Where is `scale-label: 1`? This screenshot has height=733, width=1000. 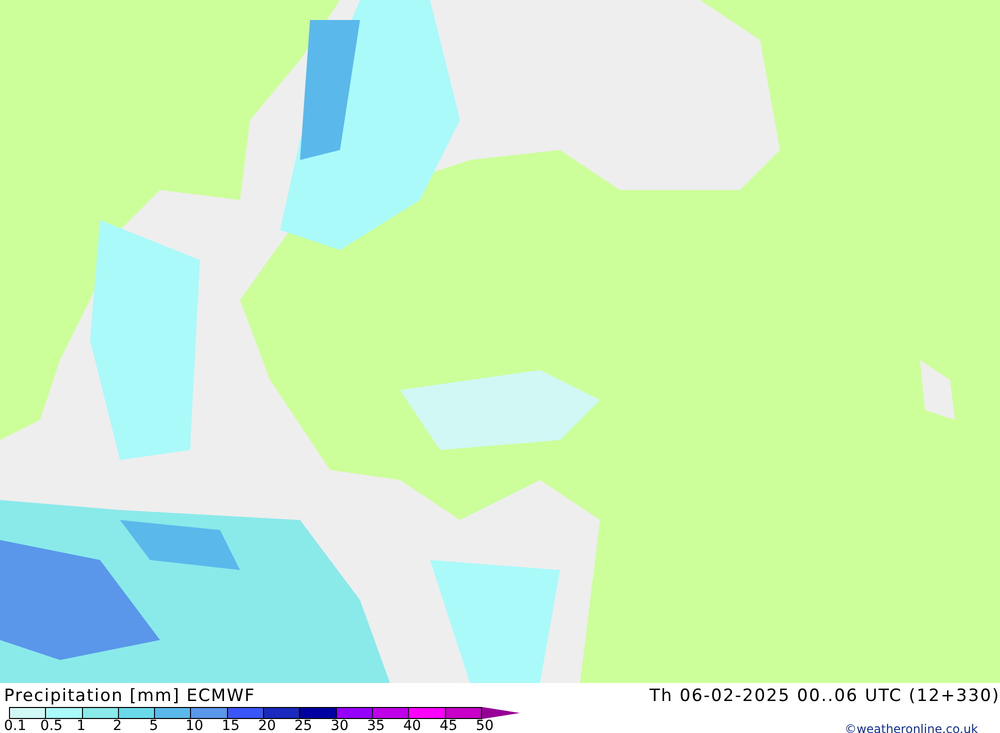
scale-label: 1 is located at coordinates (81, 726).